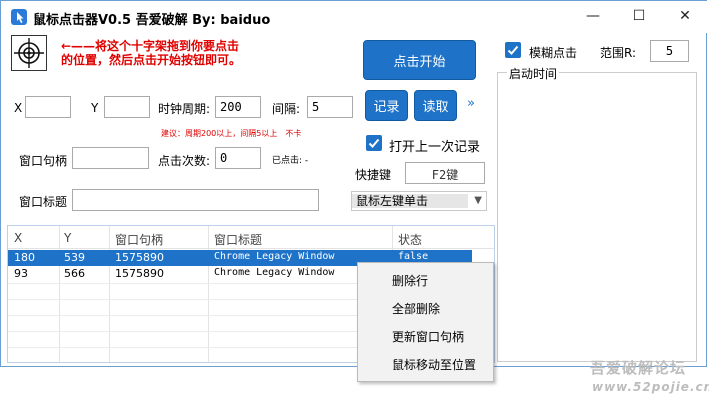  Describe the element at coordinates (18, 108) in the screenshot. I see `x-label: X` at that location.